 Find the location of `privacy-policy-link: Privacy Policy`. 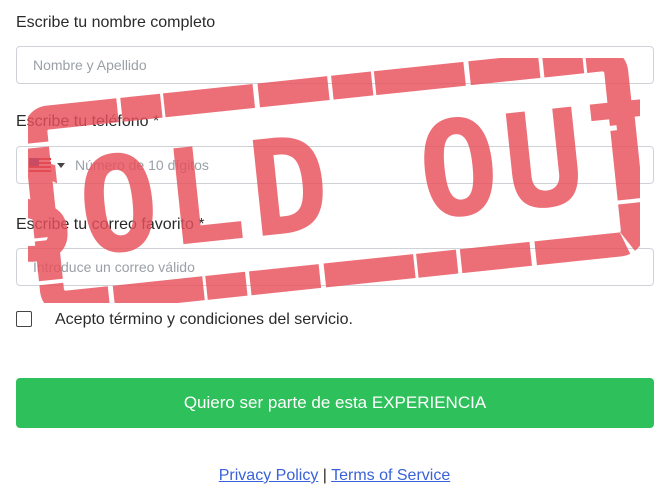

privacy-policy-link: Privacy Policy is located at coordinates (269, 475).